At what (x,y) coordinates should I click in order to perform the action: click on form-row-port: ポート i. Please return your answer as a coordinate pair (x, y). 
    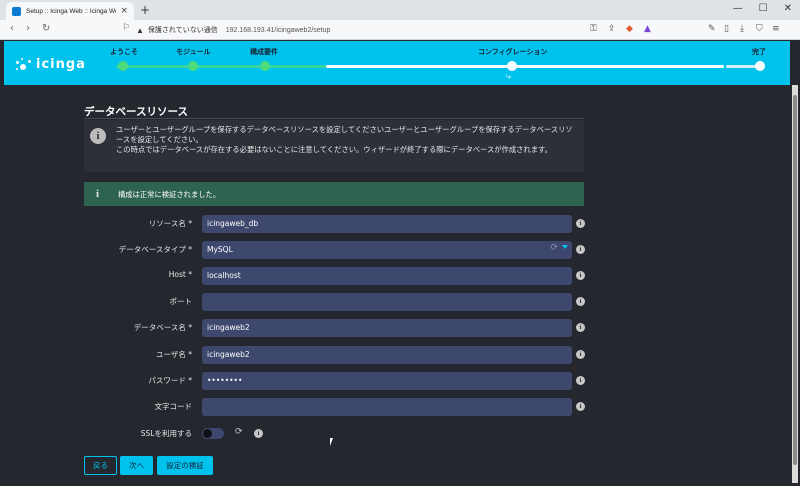
    Looking at the image, I should click on (334, 302).